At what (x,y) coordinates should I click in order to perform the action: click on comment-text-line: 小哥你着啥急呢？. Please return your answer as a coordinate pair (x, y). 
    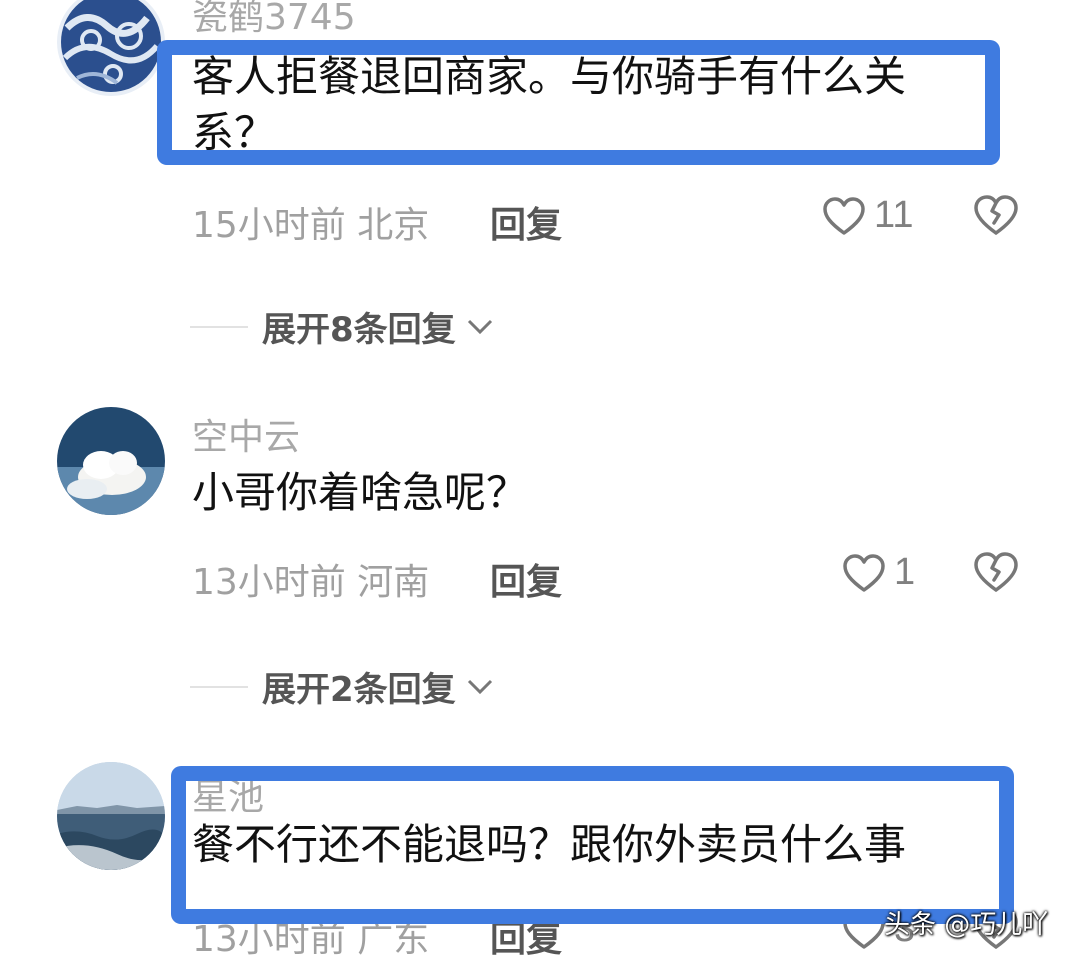
    Looking at the image, I should click on (360, 492).